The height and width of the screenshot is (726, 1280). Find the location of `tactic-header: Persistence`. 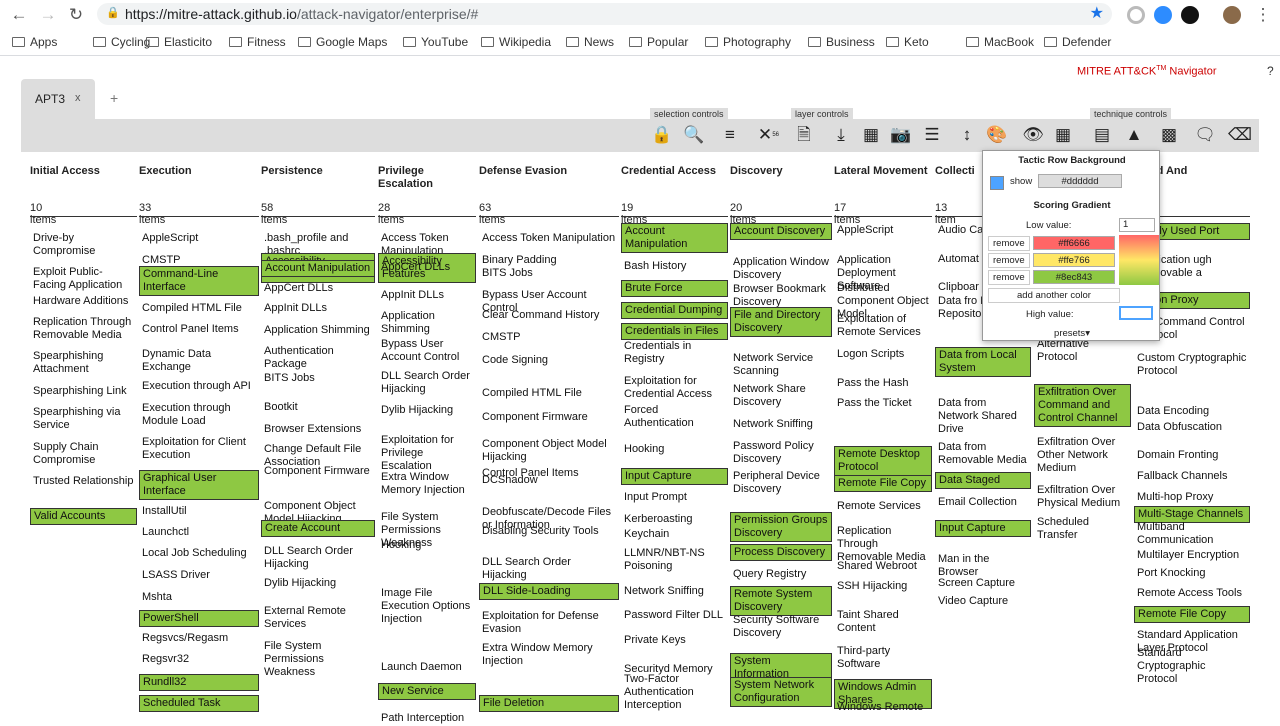

tactic-header: Persistence is located at coordinates (318, 171).